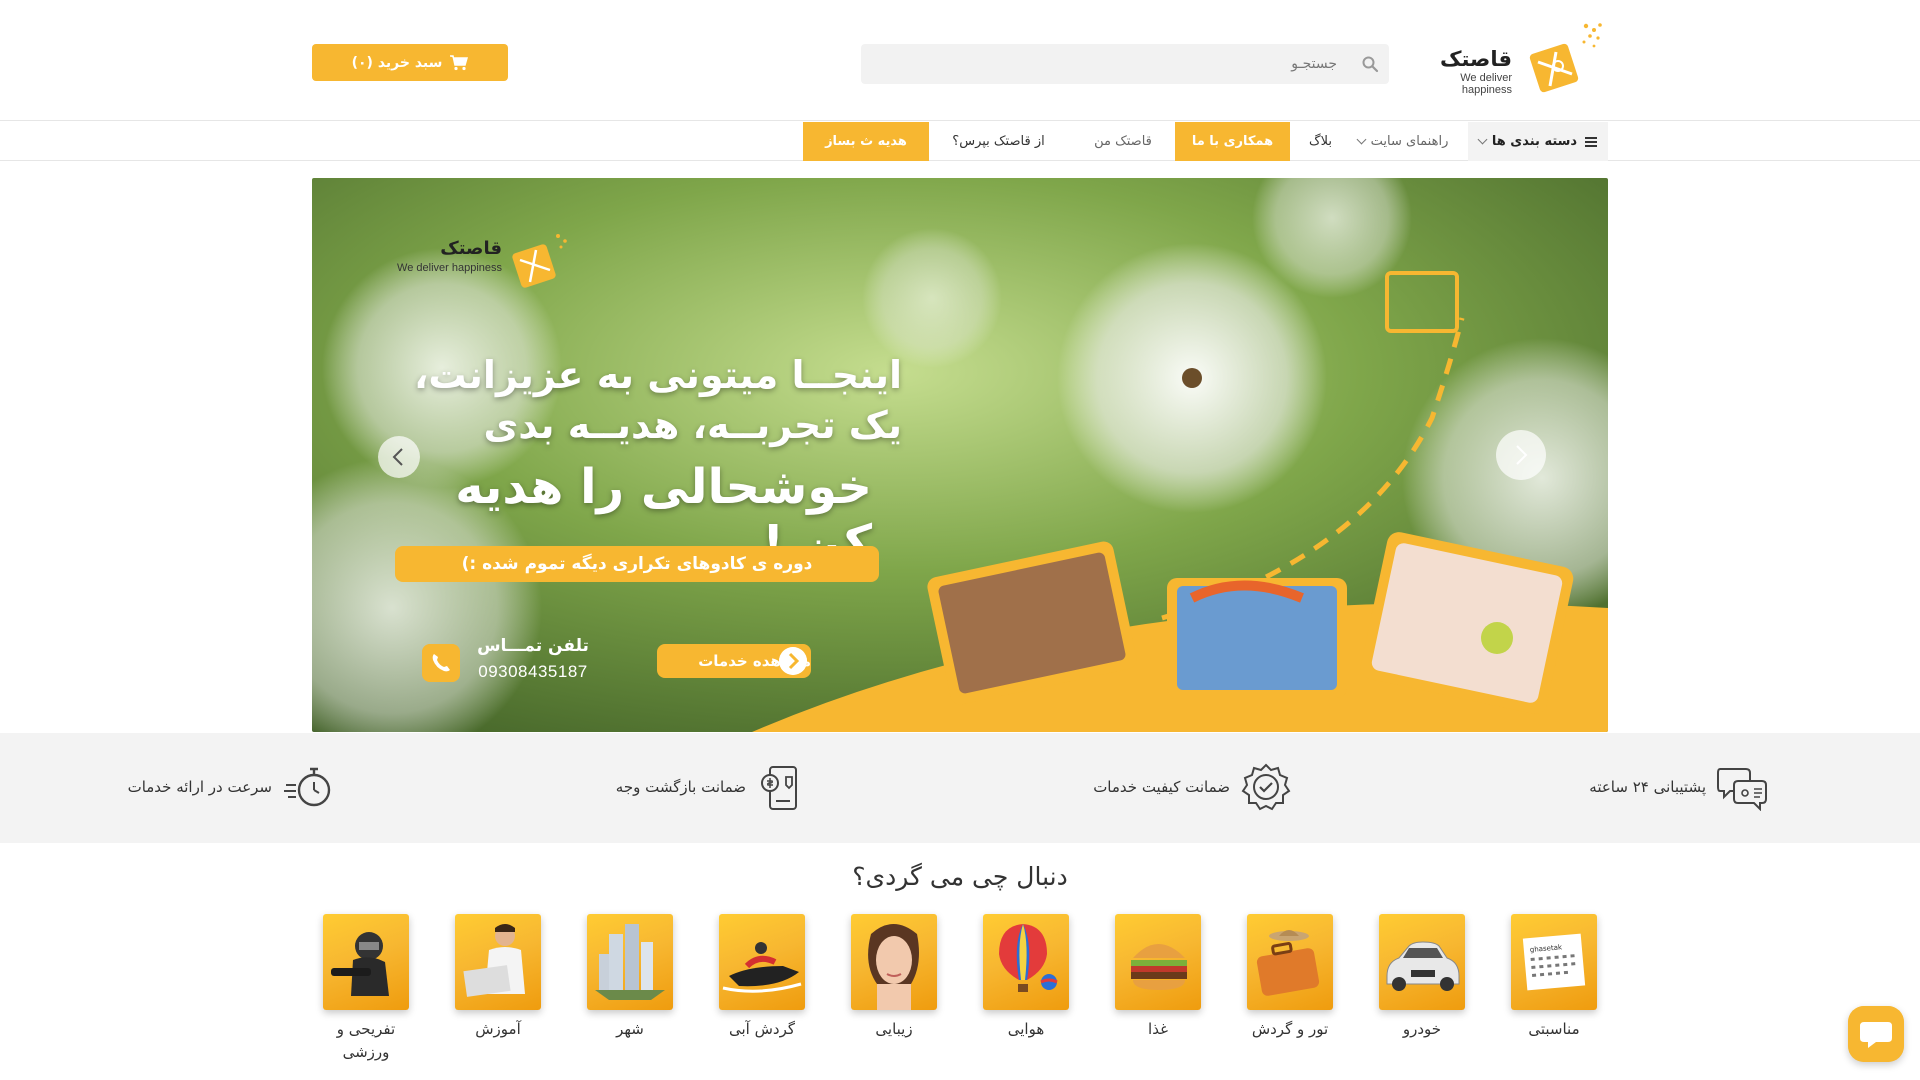  What do you see at coordinates (1028, 958) in the screenshot?
I see `hot-air-balloon-icon` at bounding box center [1028, 958].